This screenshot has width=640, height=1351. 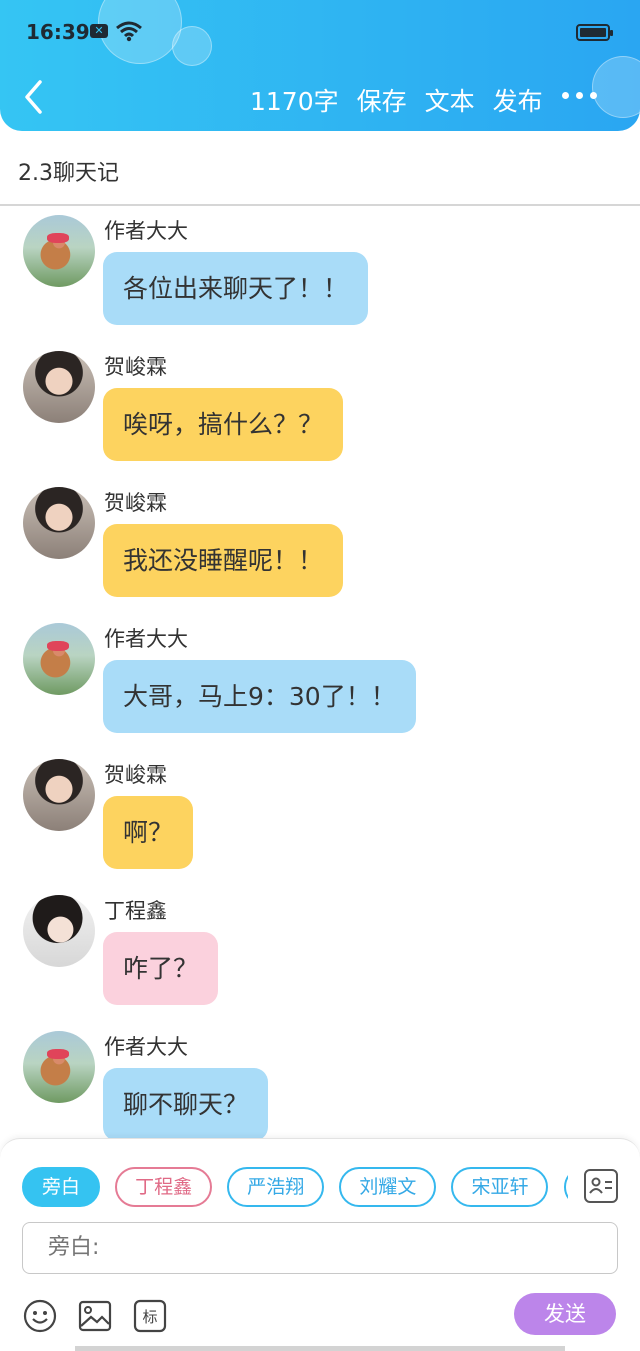 I want to click on back-button, so click(x=35, y=97).